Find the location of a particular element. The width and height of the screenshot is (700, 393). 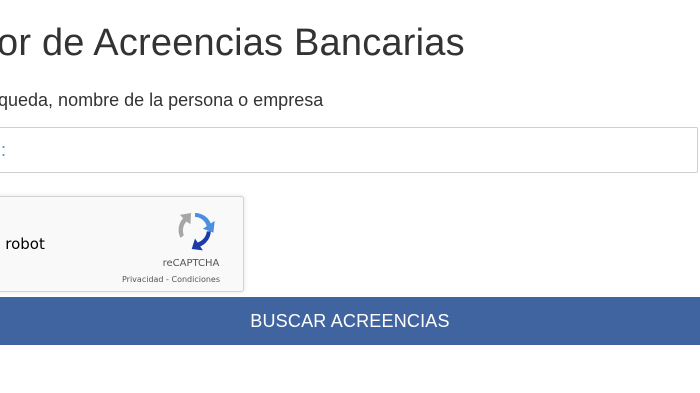

terms-link: Condiciones is located at coordinates (195, 279).